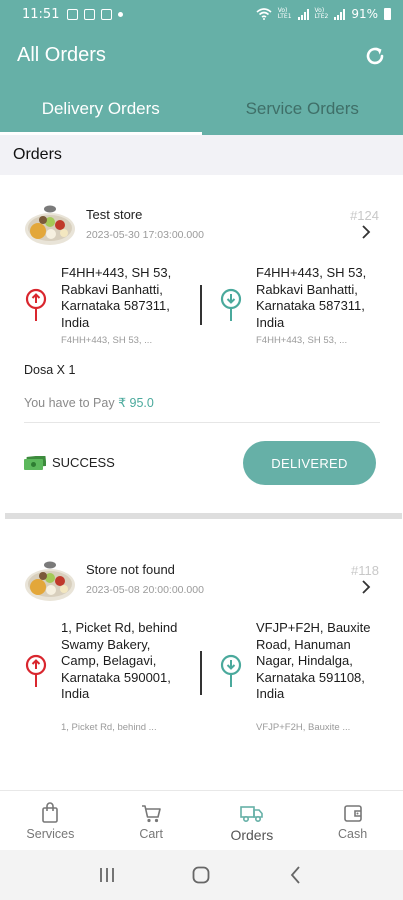  What do you see at coordinates (352, 813) in the screenshot?
I see `wallet-icon` at bounding box center [352, 813].